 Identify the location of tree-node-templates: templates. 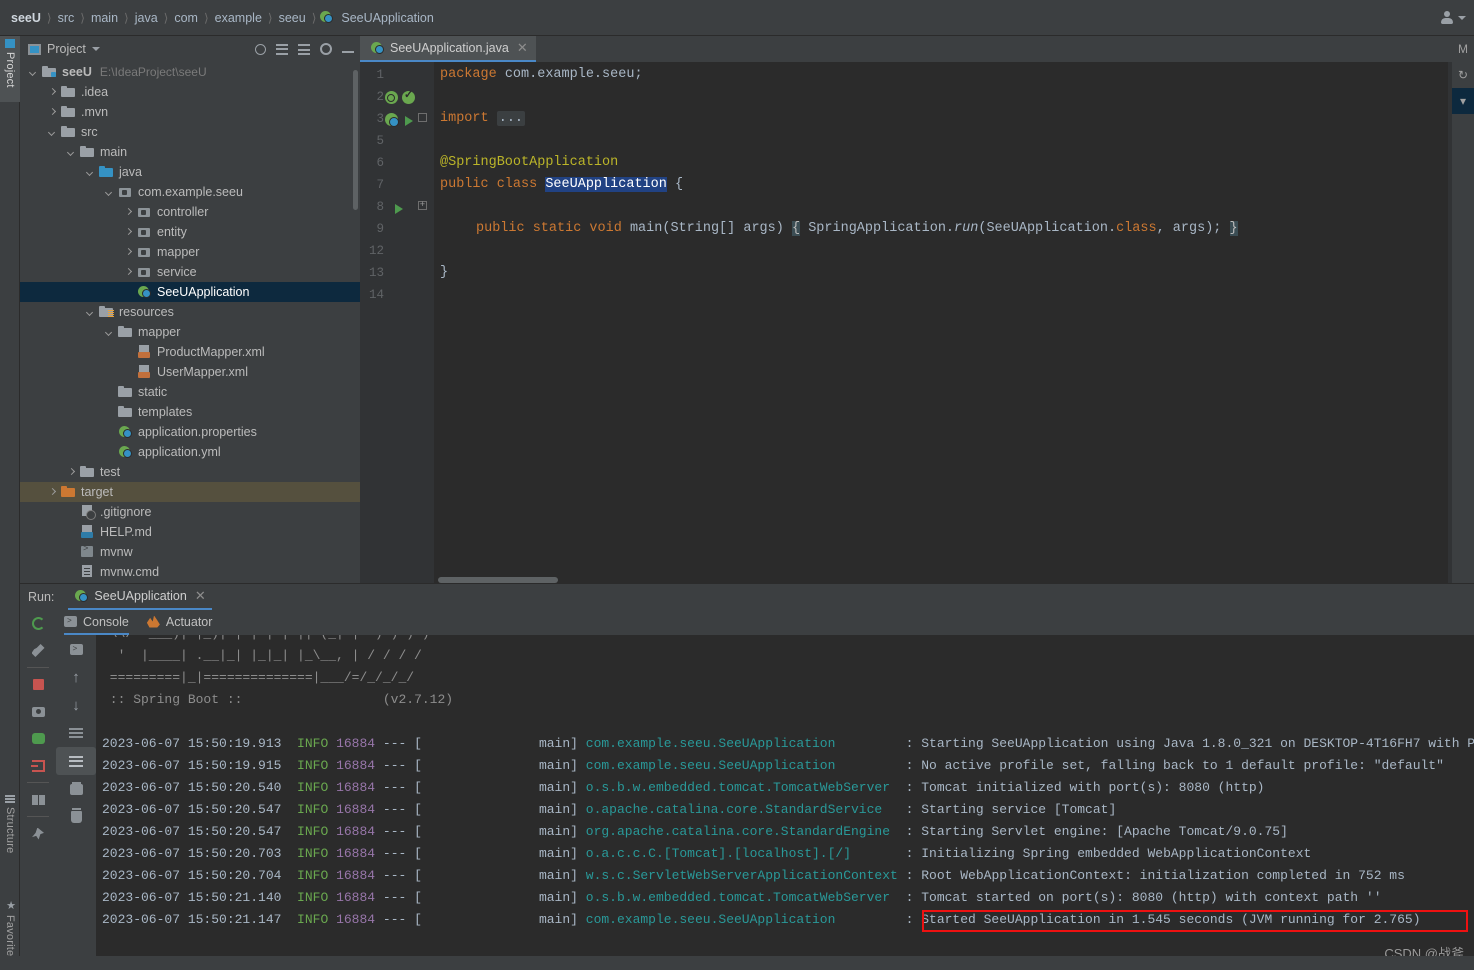
(190, 412).